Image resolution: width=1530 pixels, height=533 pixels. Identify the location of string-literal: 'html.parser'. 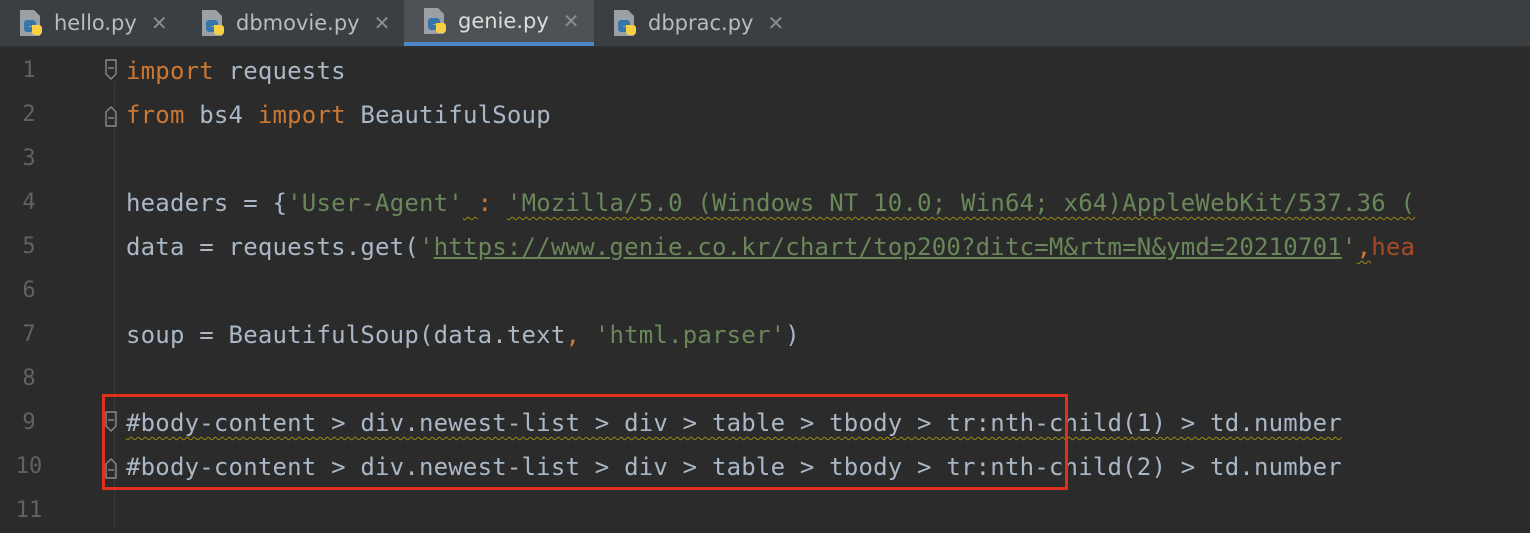
(690, 335).